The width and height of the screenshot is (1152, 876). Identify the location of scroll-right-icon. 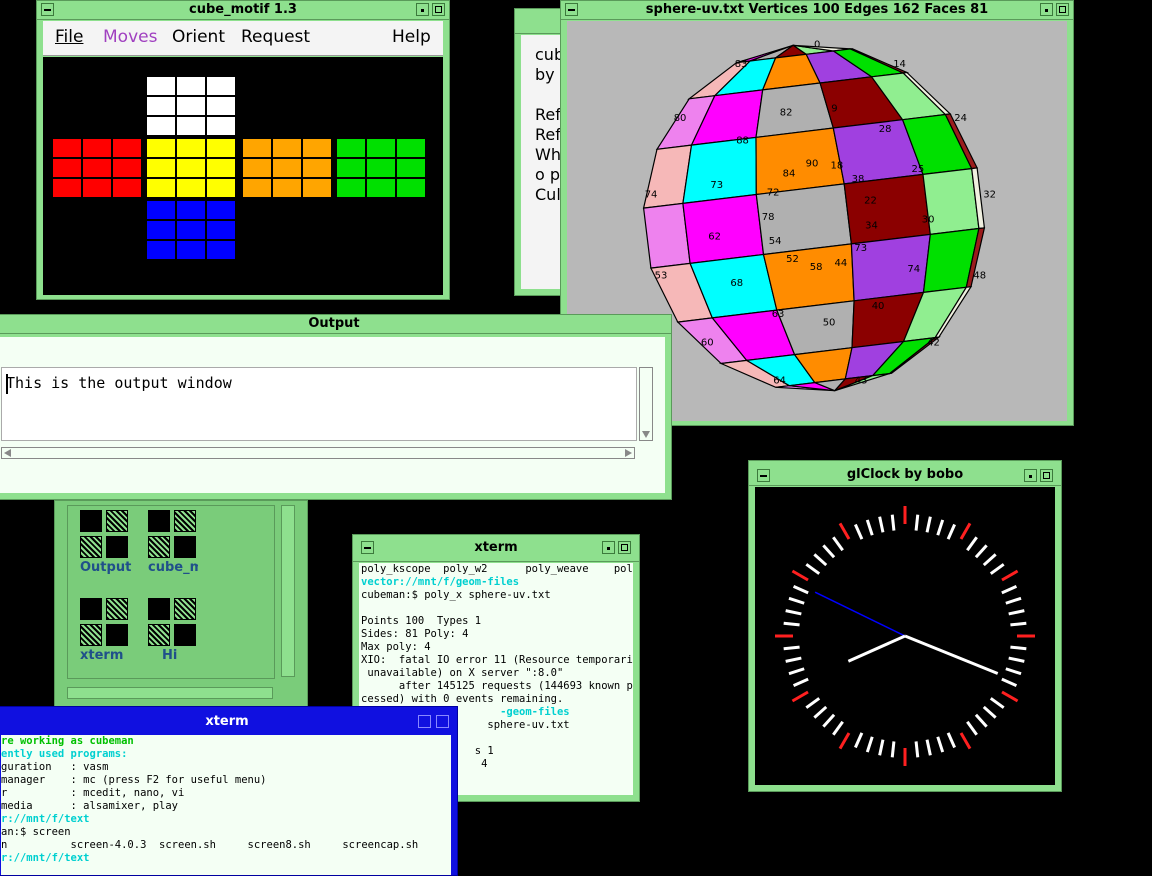
(628, 453).